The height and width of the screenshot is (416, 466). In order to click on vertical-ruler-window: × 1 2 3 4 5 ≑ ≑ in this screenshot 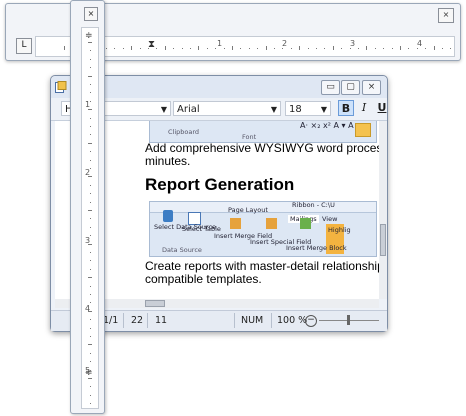, I will do `click(87, 207)`.